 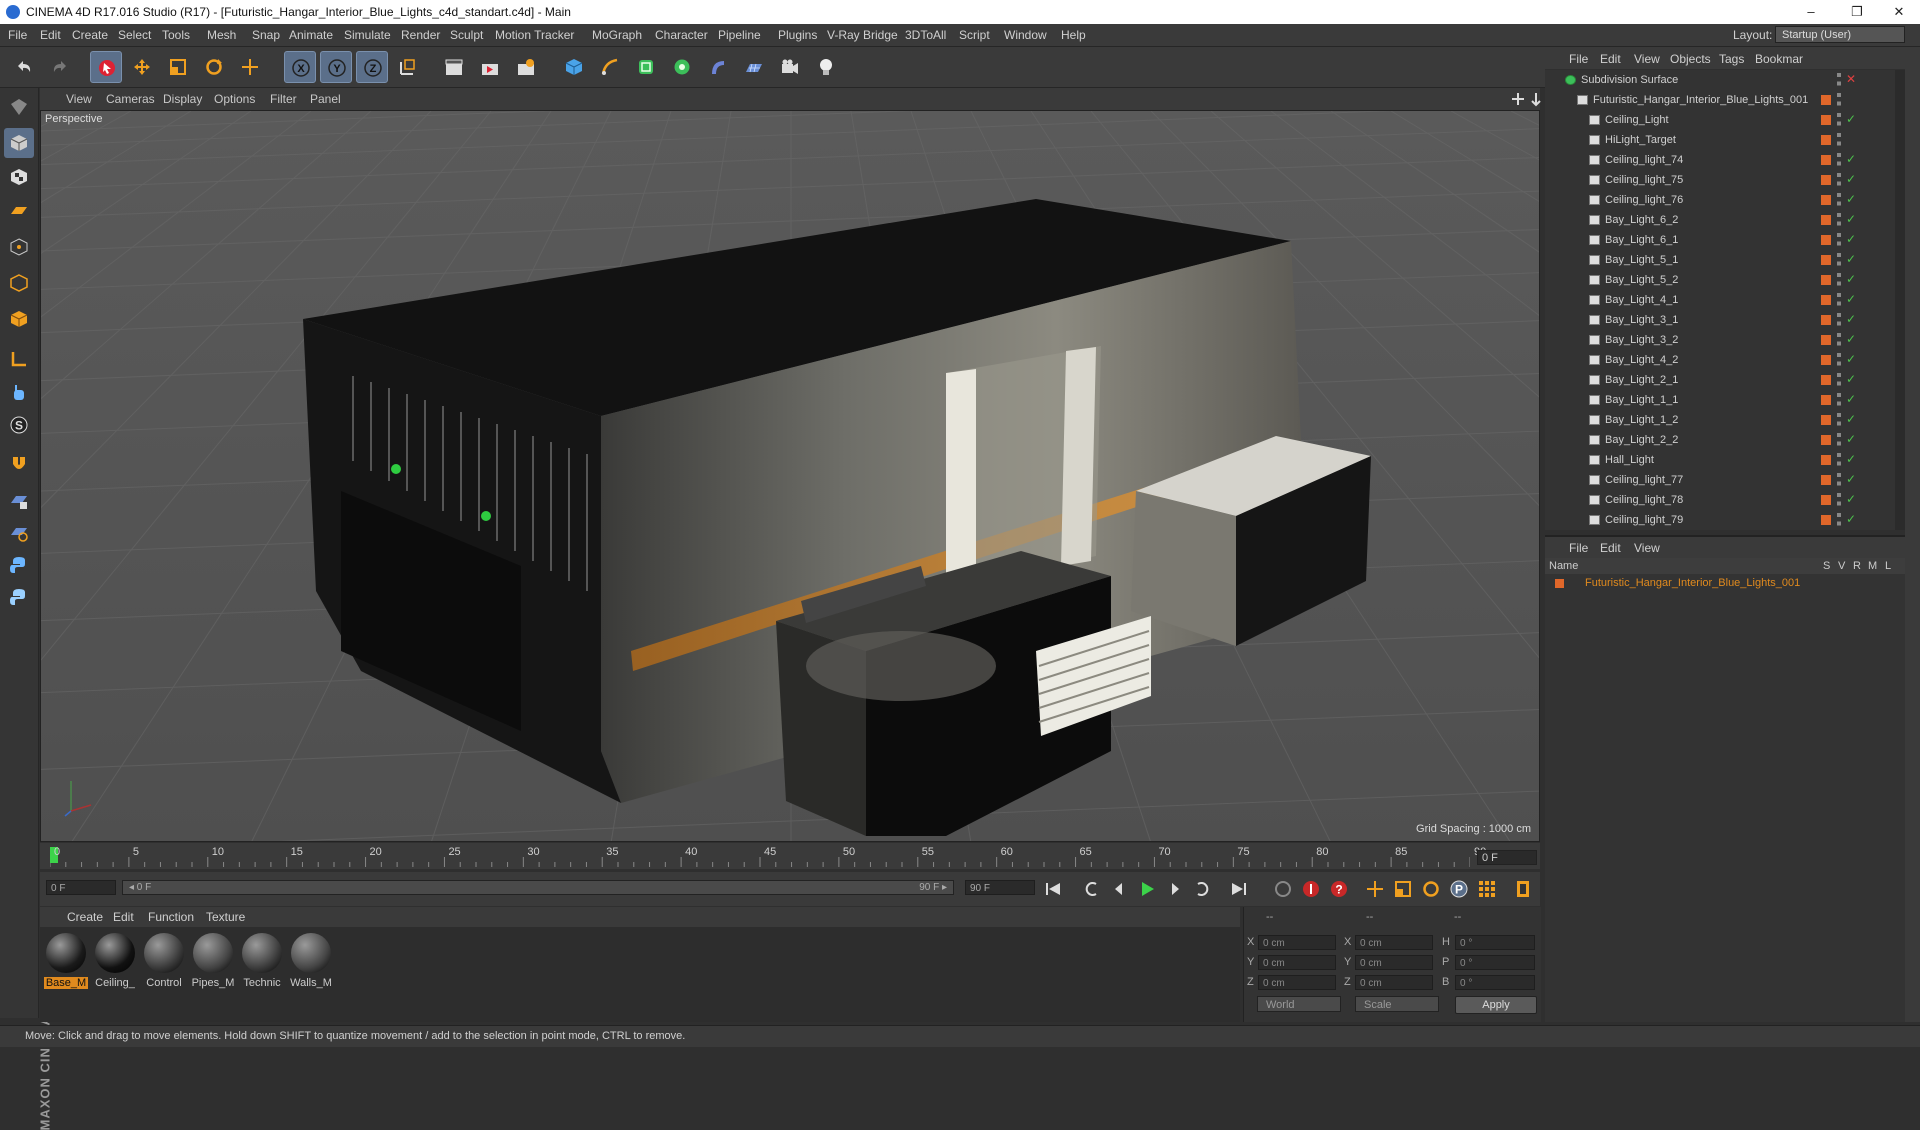 I want to click on timeline-ruler, so click(x=760, y=856).